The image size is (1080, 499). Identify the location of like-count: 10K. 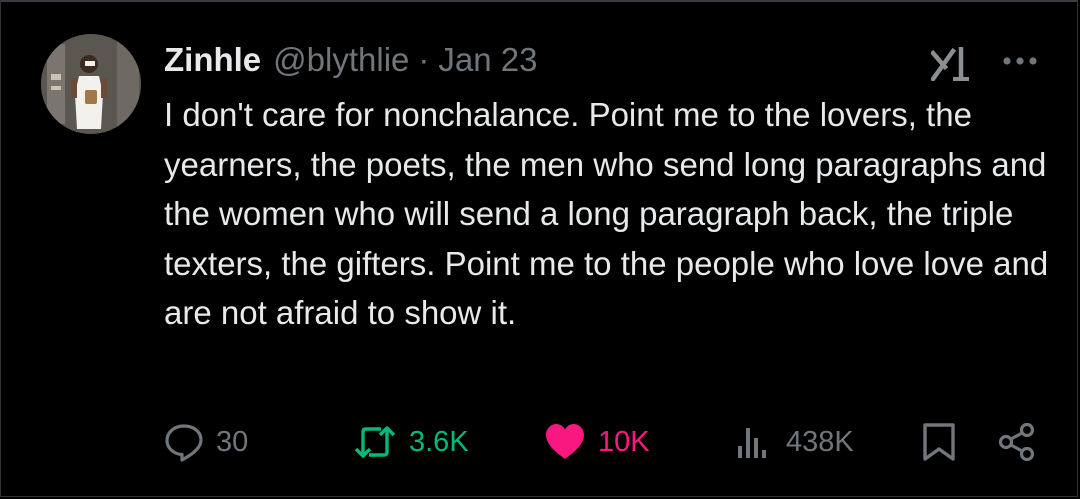
(624, 441).